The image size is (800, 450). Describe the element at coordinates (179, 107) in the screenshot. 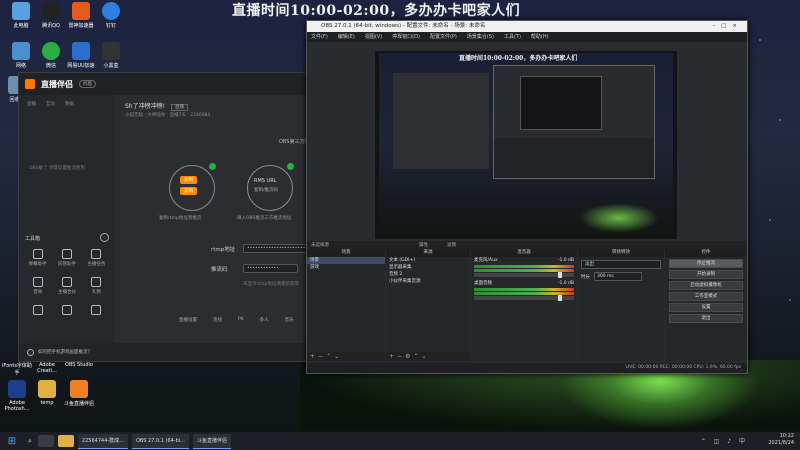

I see `stream-title-badge: 直播` at that location.